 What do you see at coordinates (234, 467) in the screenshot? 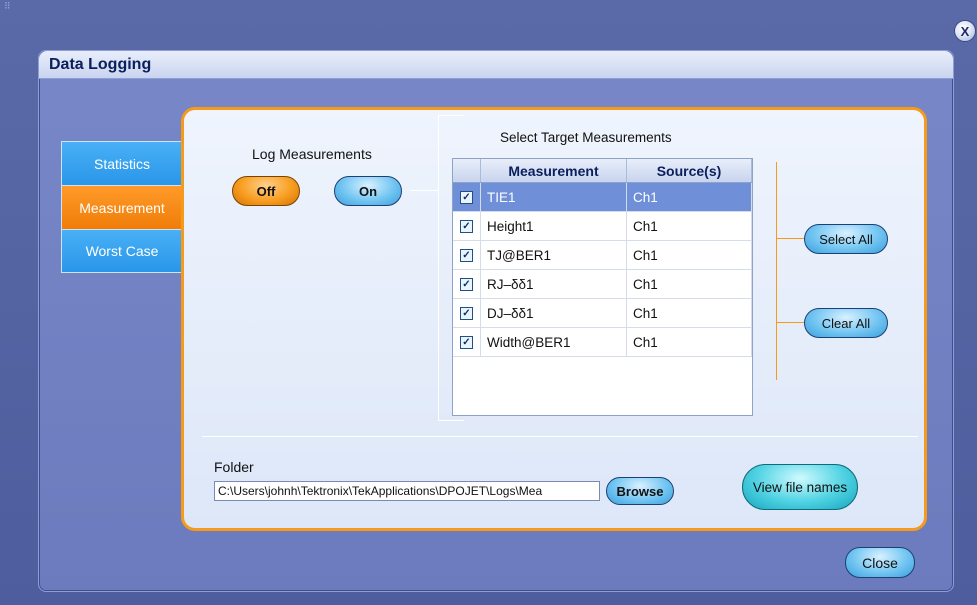
I see `folder-label: Folder` at bounding box center [234, 467].